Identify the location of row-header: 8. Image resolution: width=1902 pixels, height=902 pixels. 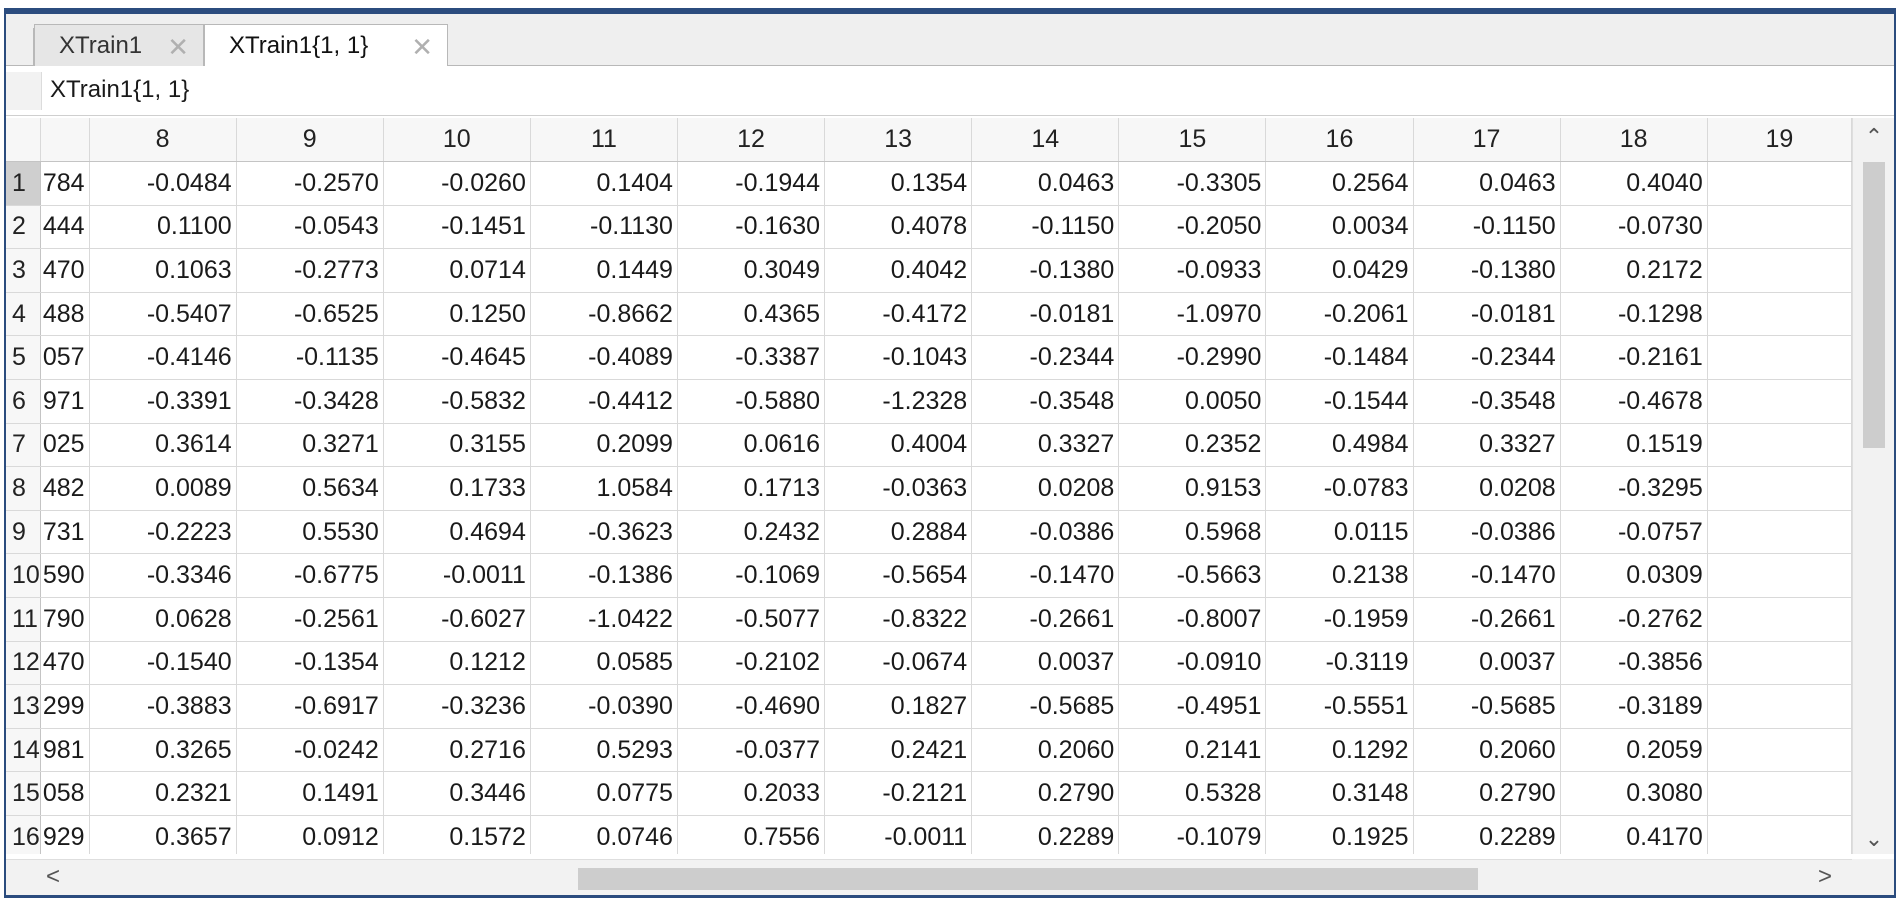
(23, 488).